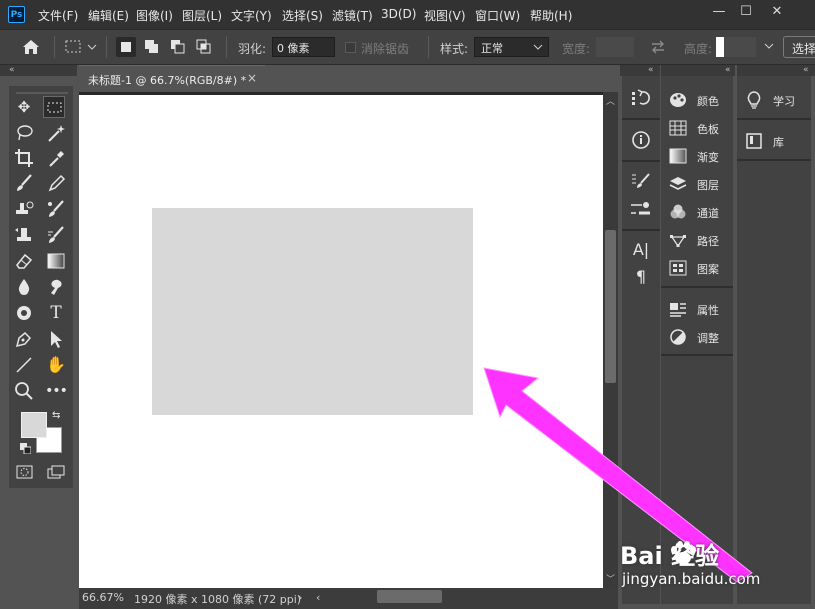  Describe the element at coordinates (24, 391) in the screenshot. I see `zoom-tool-icon` at that location.